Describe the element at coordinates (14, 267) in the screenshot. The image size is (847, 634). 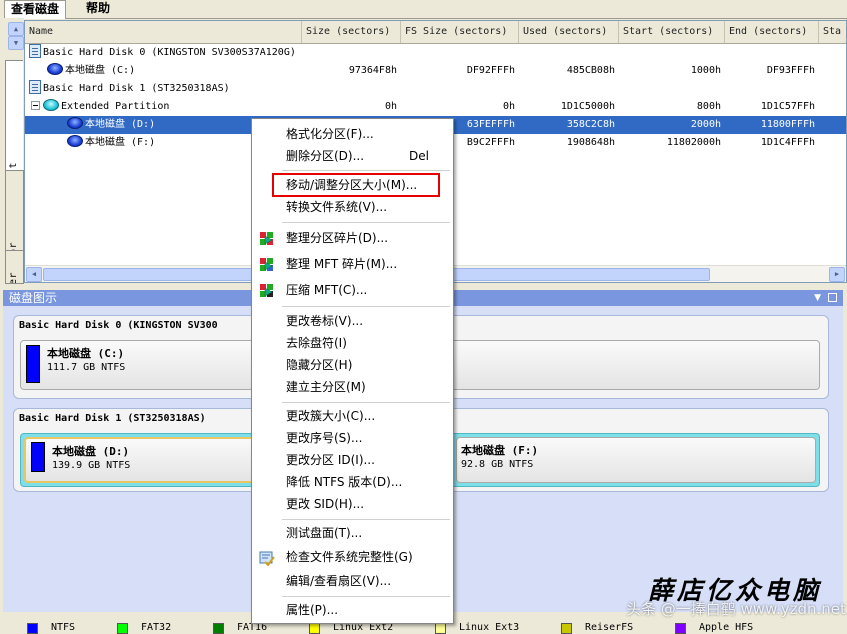
I see `tab-explorer: lorer` at that location.